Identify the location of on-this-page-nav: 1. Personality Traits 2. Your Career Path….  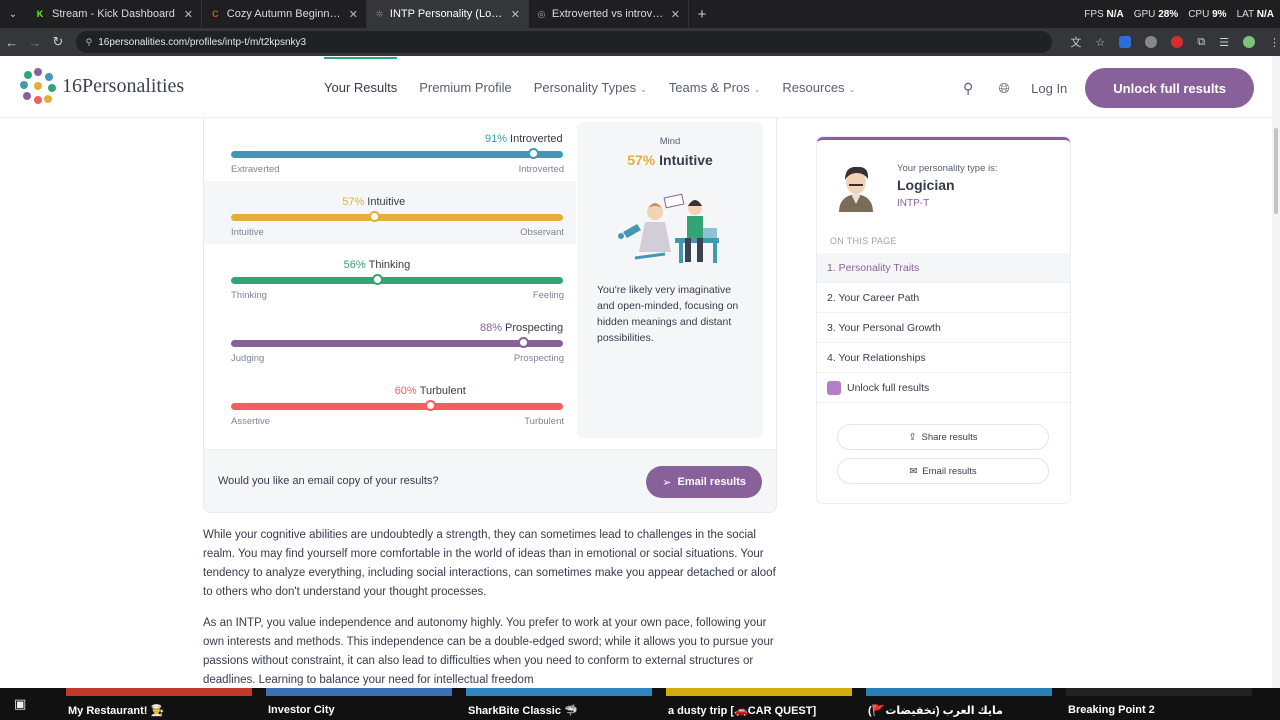
(943, 328).